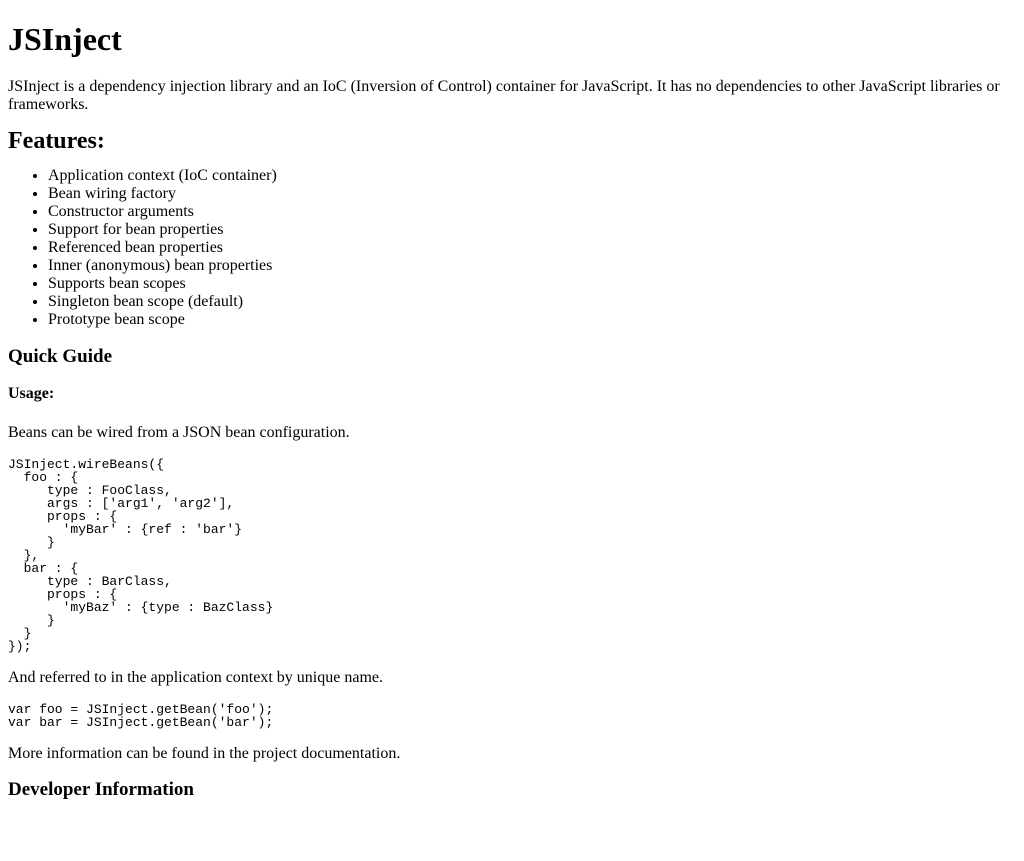 The height and width of the screenshot is (861, 1024). Describe the element at coordinates (532, 248) in the screenshot. I see `list-item: Referenced bean properties` at that location.